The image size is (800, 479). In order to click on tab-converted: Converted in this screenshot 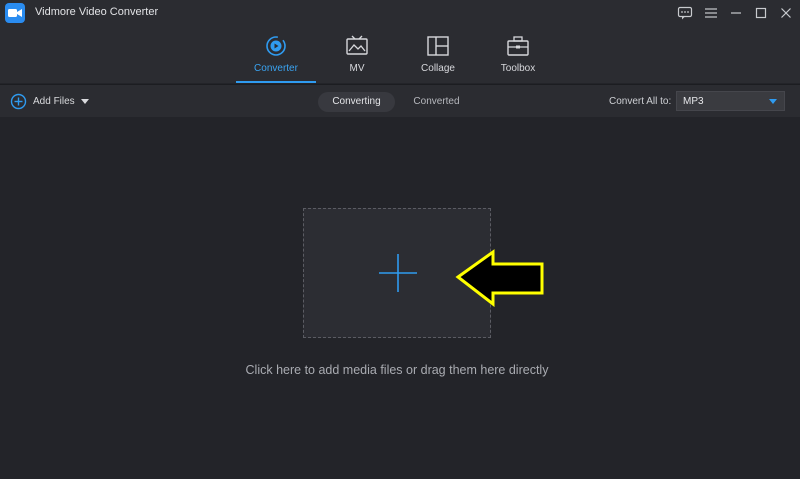, I will do `click(436, 102)`.